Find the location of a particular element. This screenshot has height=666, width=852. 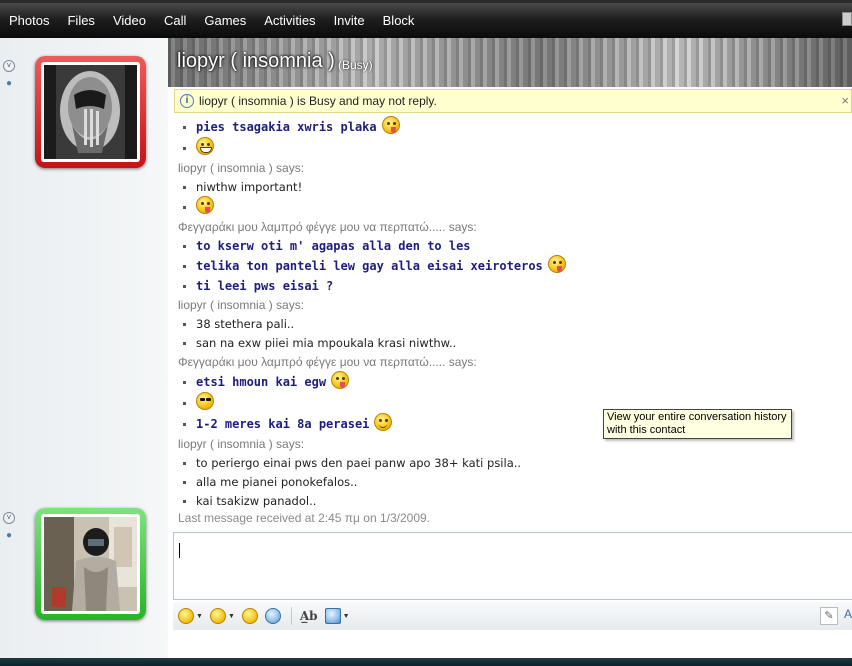

nudge-button is located at coordinates (272, 616).